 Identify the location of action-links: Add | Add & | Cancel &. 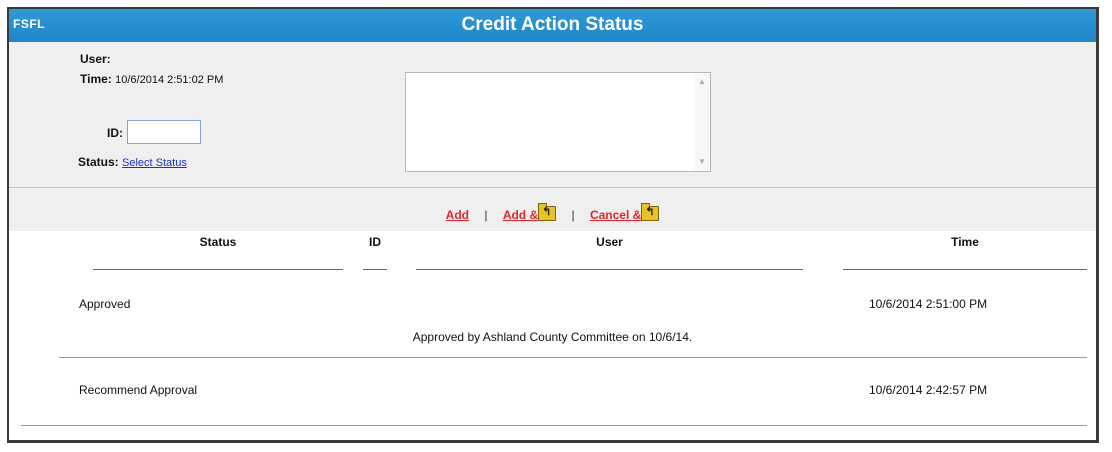
(552, 212).